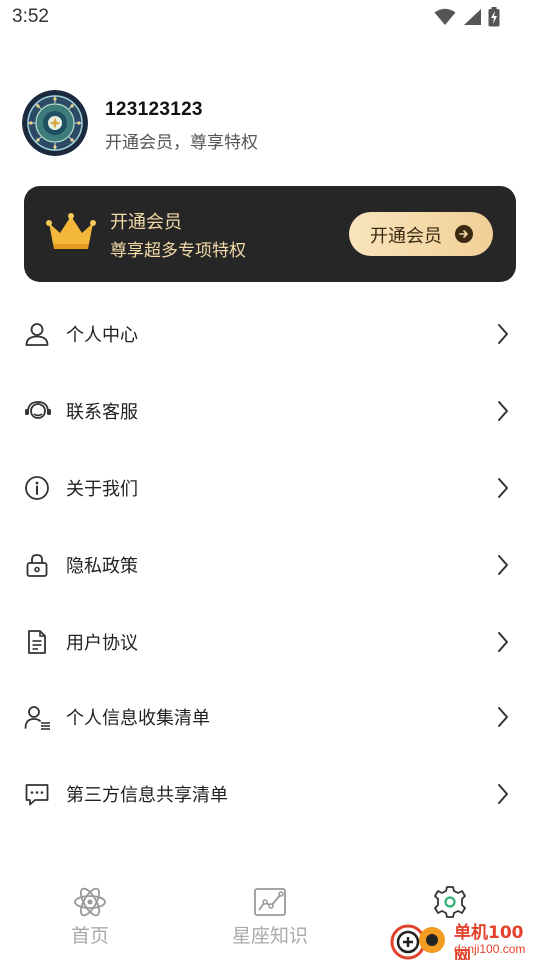  I want to click on tab-horoscope-knowledge: 星座知识, so click(270, 918).